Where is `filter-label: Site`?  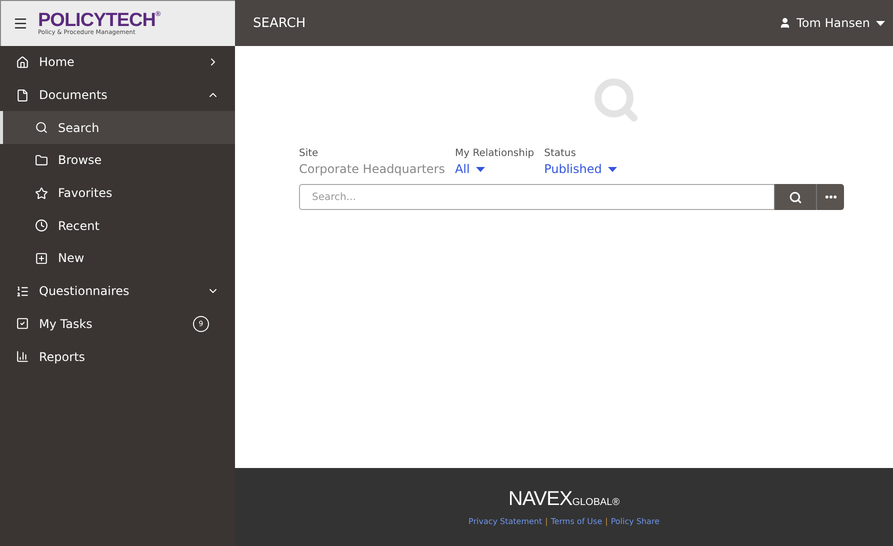 filter-label: Site is located at coordinates (309, 153).